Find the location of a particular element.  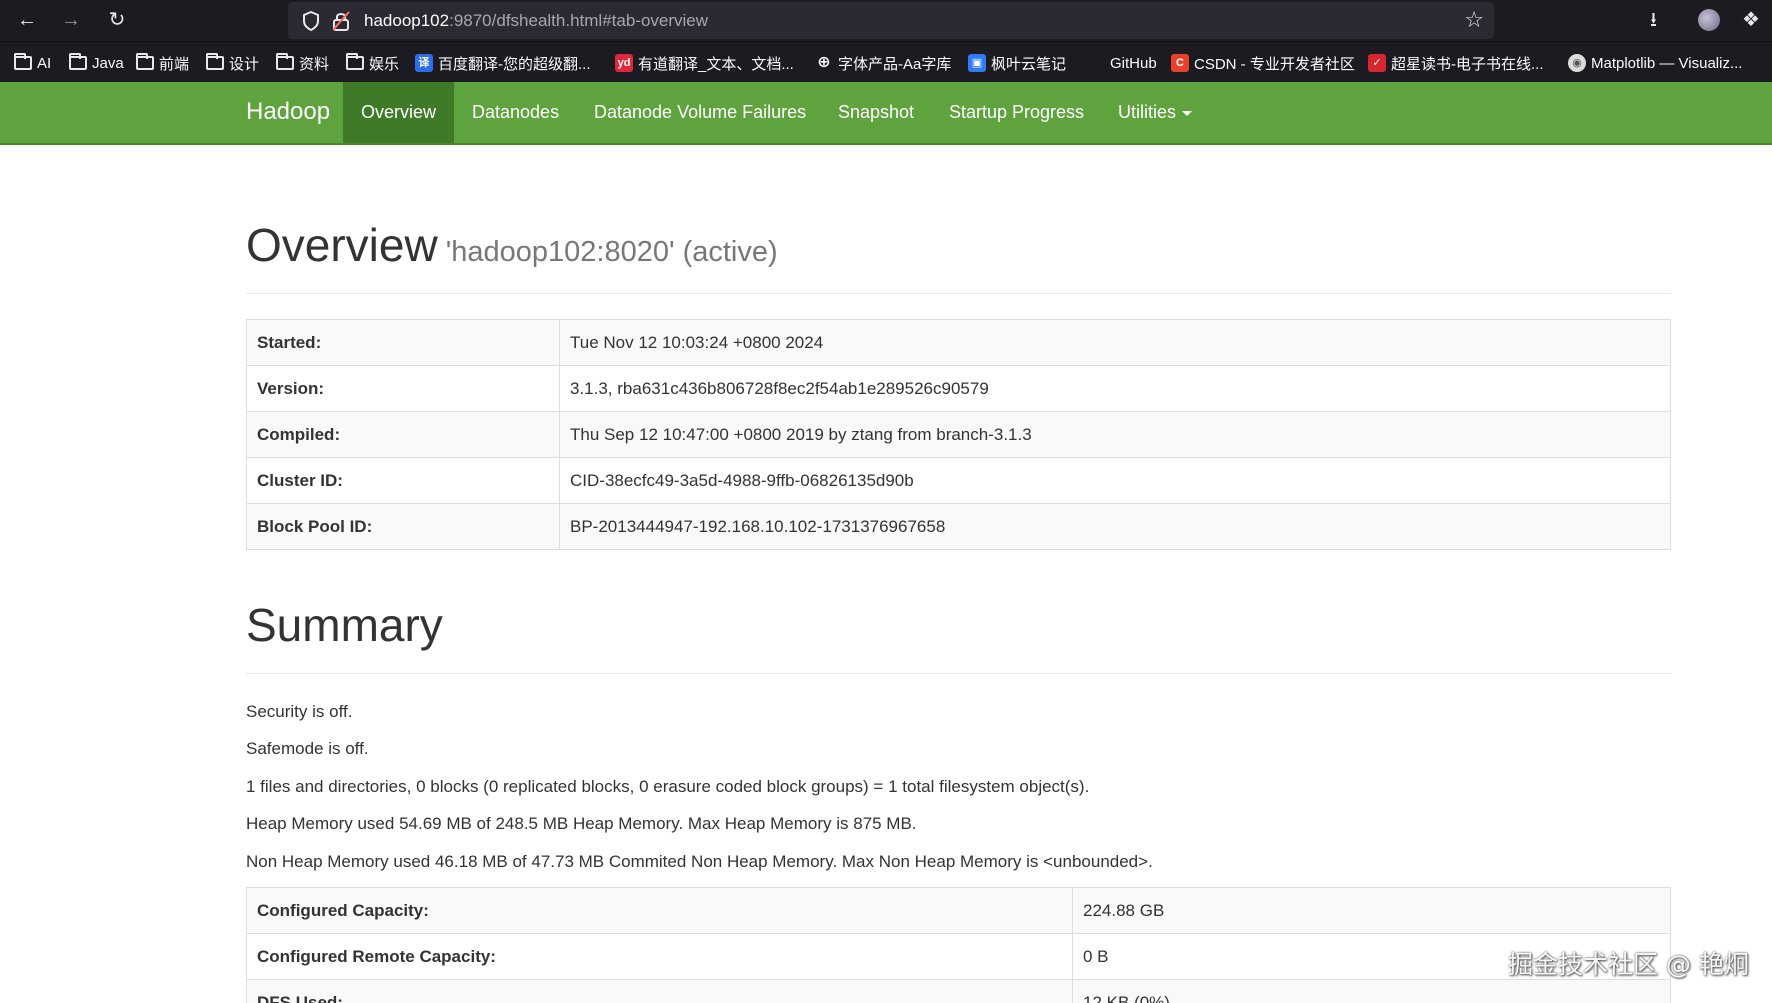

table-row: Configured Capacity: 224.88 GB is located at coordinates (958, 910).